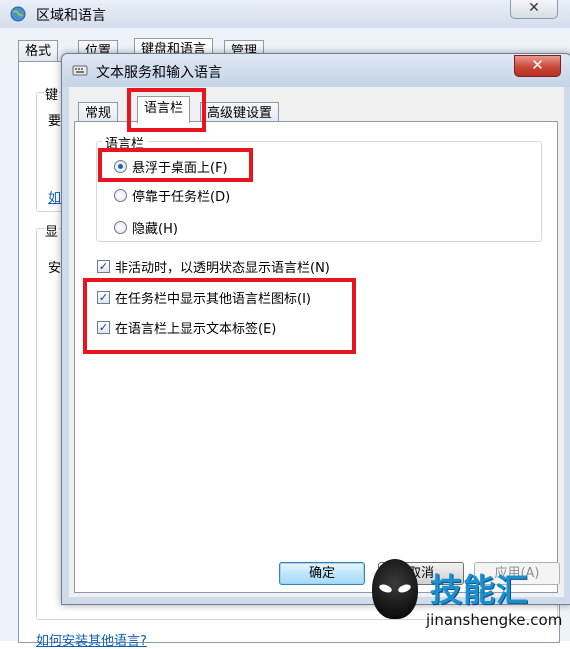  Describe the element at coordinates (159, 73) in the screenshot. I see `dialog-title: 文本服务和输入语言` at that location.